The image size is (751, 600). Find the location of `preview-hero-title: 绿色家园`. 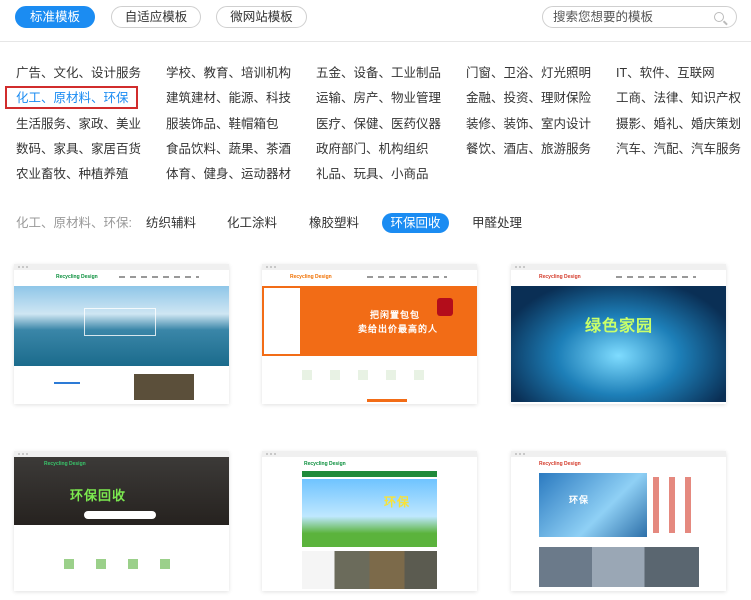

preview-hero-title: 绿色家园 is located at coordinates (619, 326).